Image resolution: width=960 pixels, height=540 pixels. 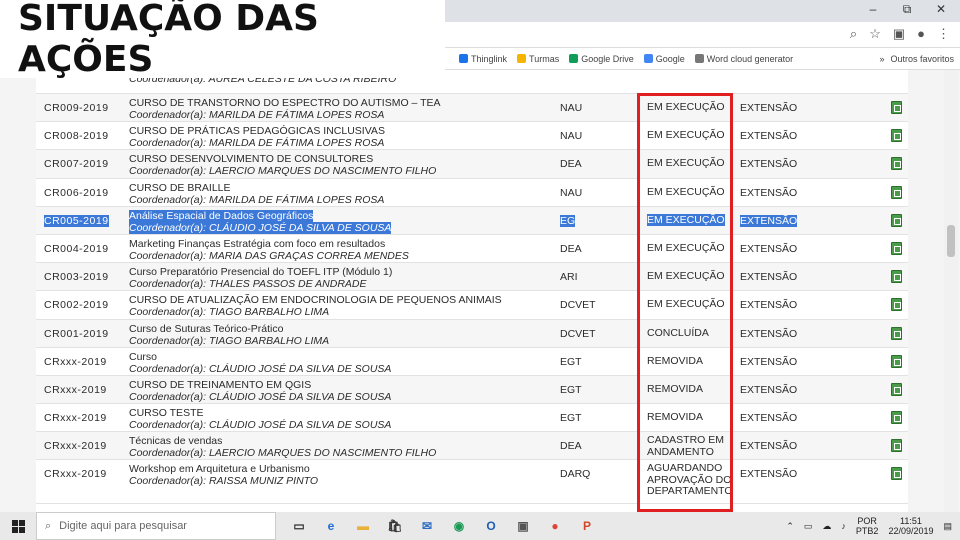 I want to click on action-title: Curso de Suturas Teórico-Prático, so click(x=339, y=329).